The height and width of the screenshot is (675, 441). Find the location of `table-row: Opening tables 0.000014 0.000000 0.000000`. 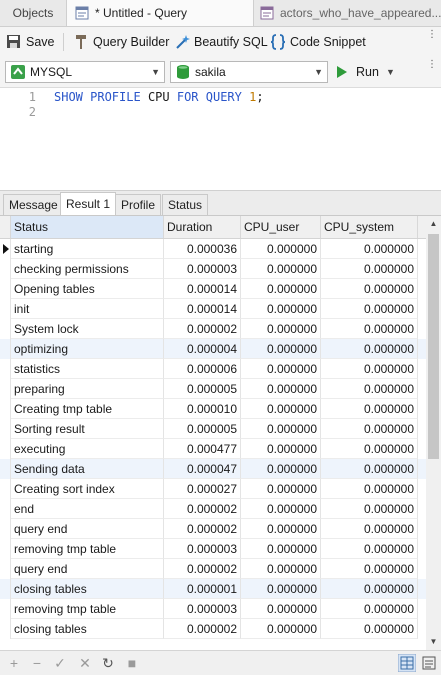

table-row: Opening tables 0.000014 0.000000 0.000000 is located at coordinates (213, 289).